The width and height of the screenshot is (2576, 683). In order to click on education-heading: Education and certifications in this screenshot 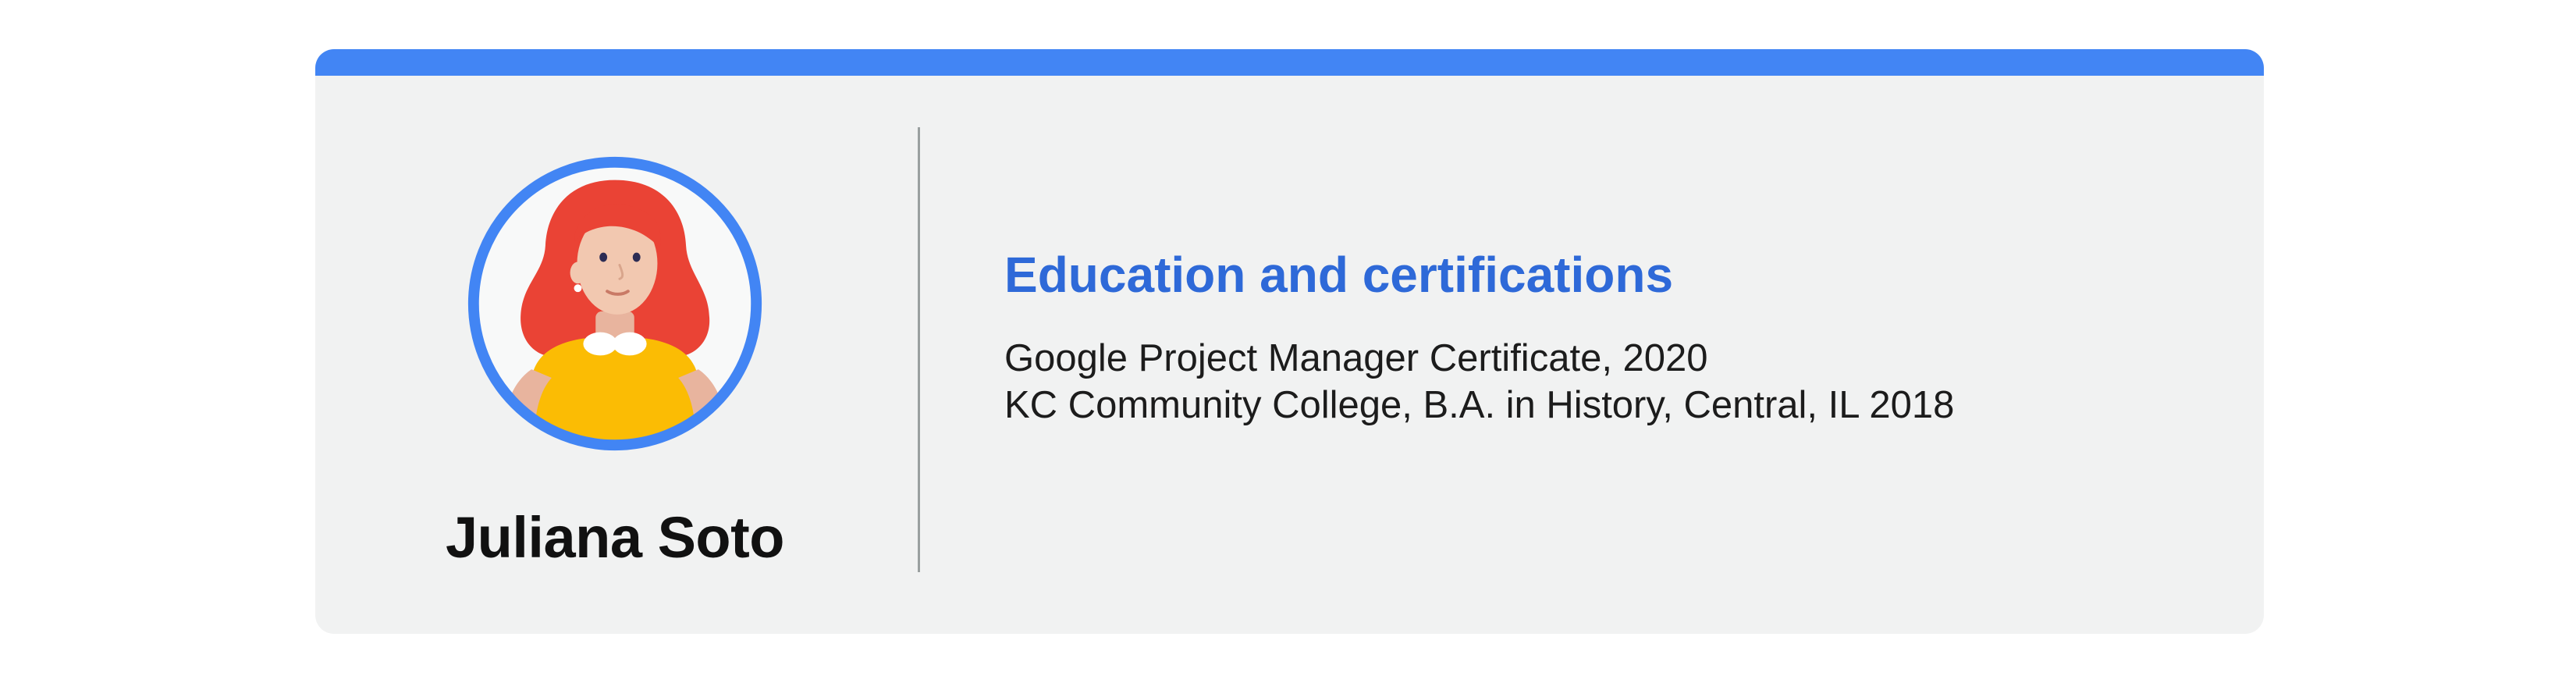, I will do `click(1339, 275)`.